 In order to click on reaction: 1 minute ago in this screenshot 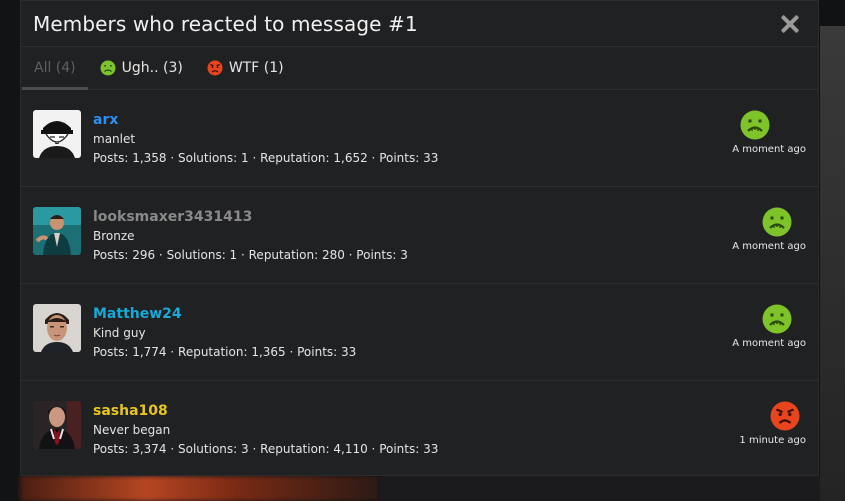, I will do `click(772, 423)`.